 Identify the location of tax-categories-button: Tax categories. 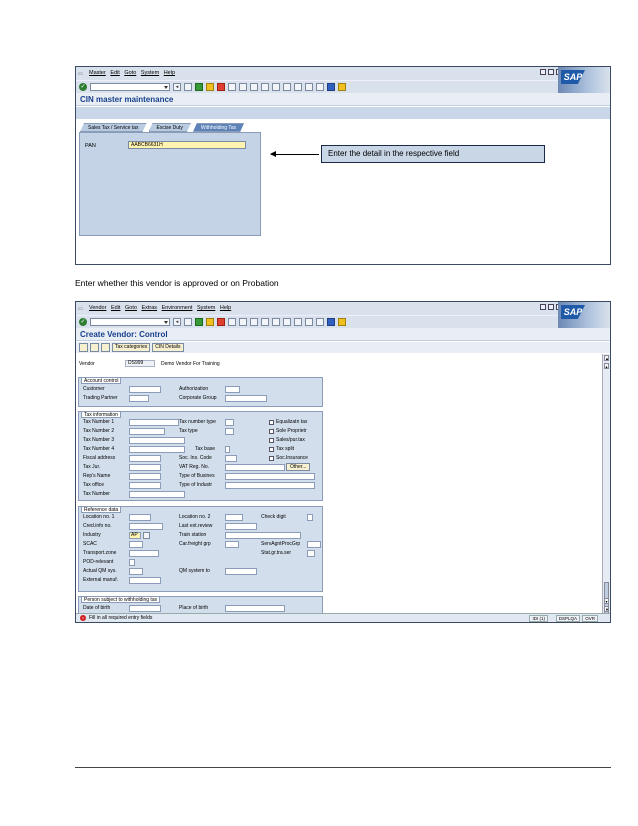
(131, 347).